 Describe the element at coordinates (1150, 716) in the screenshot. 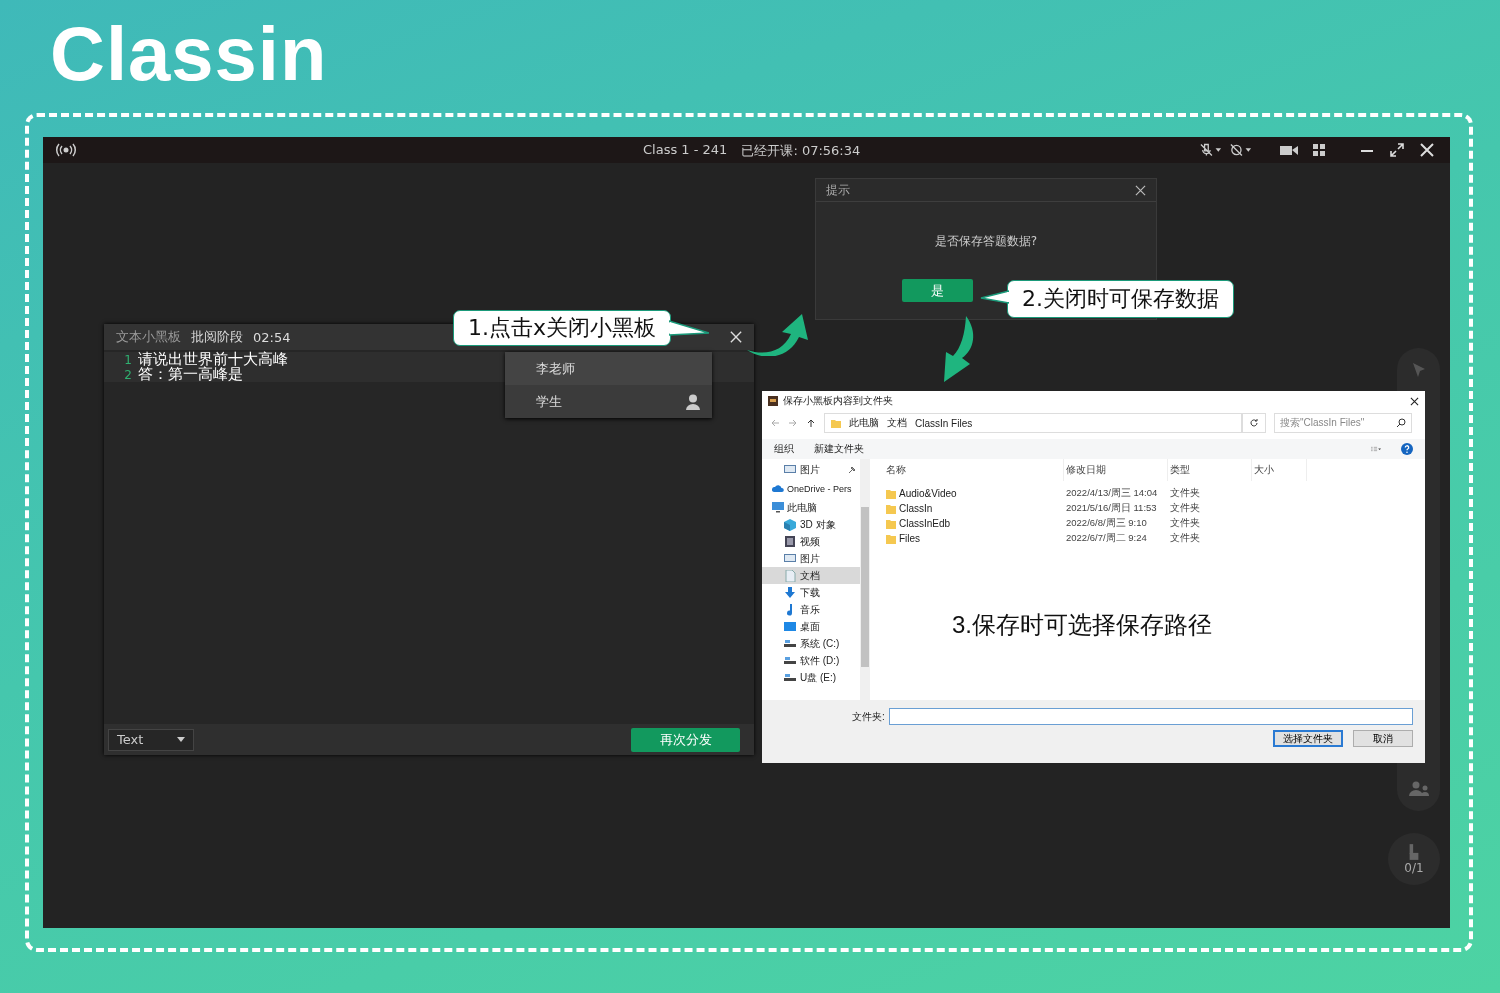

I see `folder-field` at that location.